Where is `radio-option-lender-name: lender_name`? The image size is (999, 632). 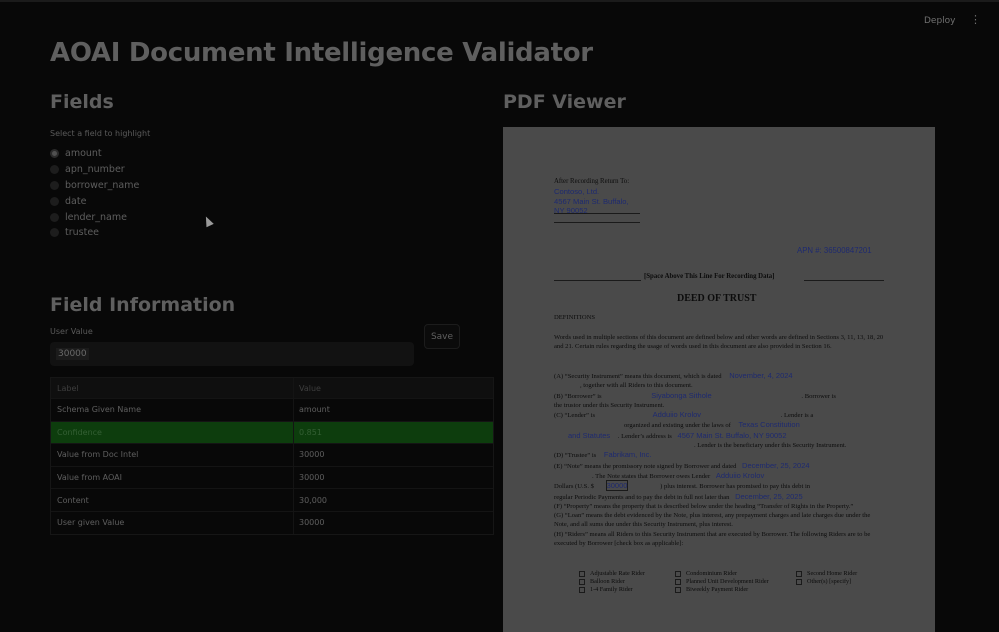 radio-option-lender-name: lender_name is located at coordinates (94, 217).